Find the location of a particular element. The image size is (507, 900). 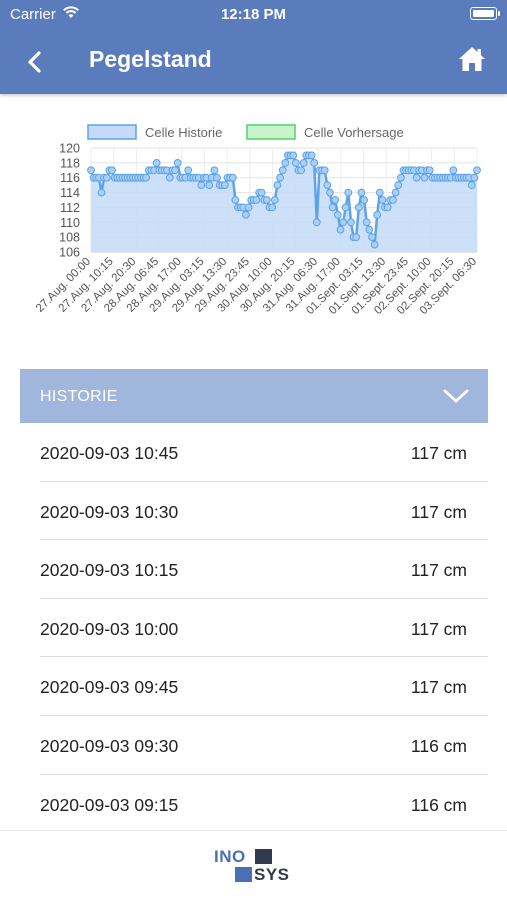

logo-square-blue is located at coordinates (243, 874).